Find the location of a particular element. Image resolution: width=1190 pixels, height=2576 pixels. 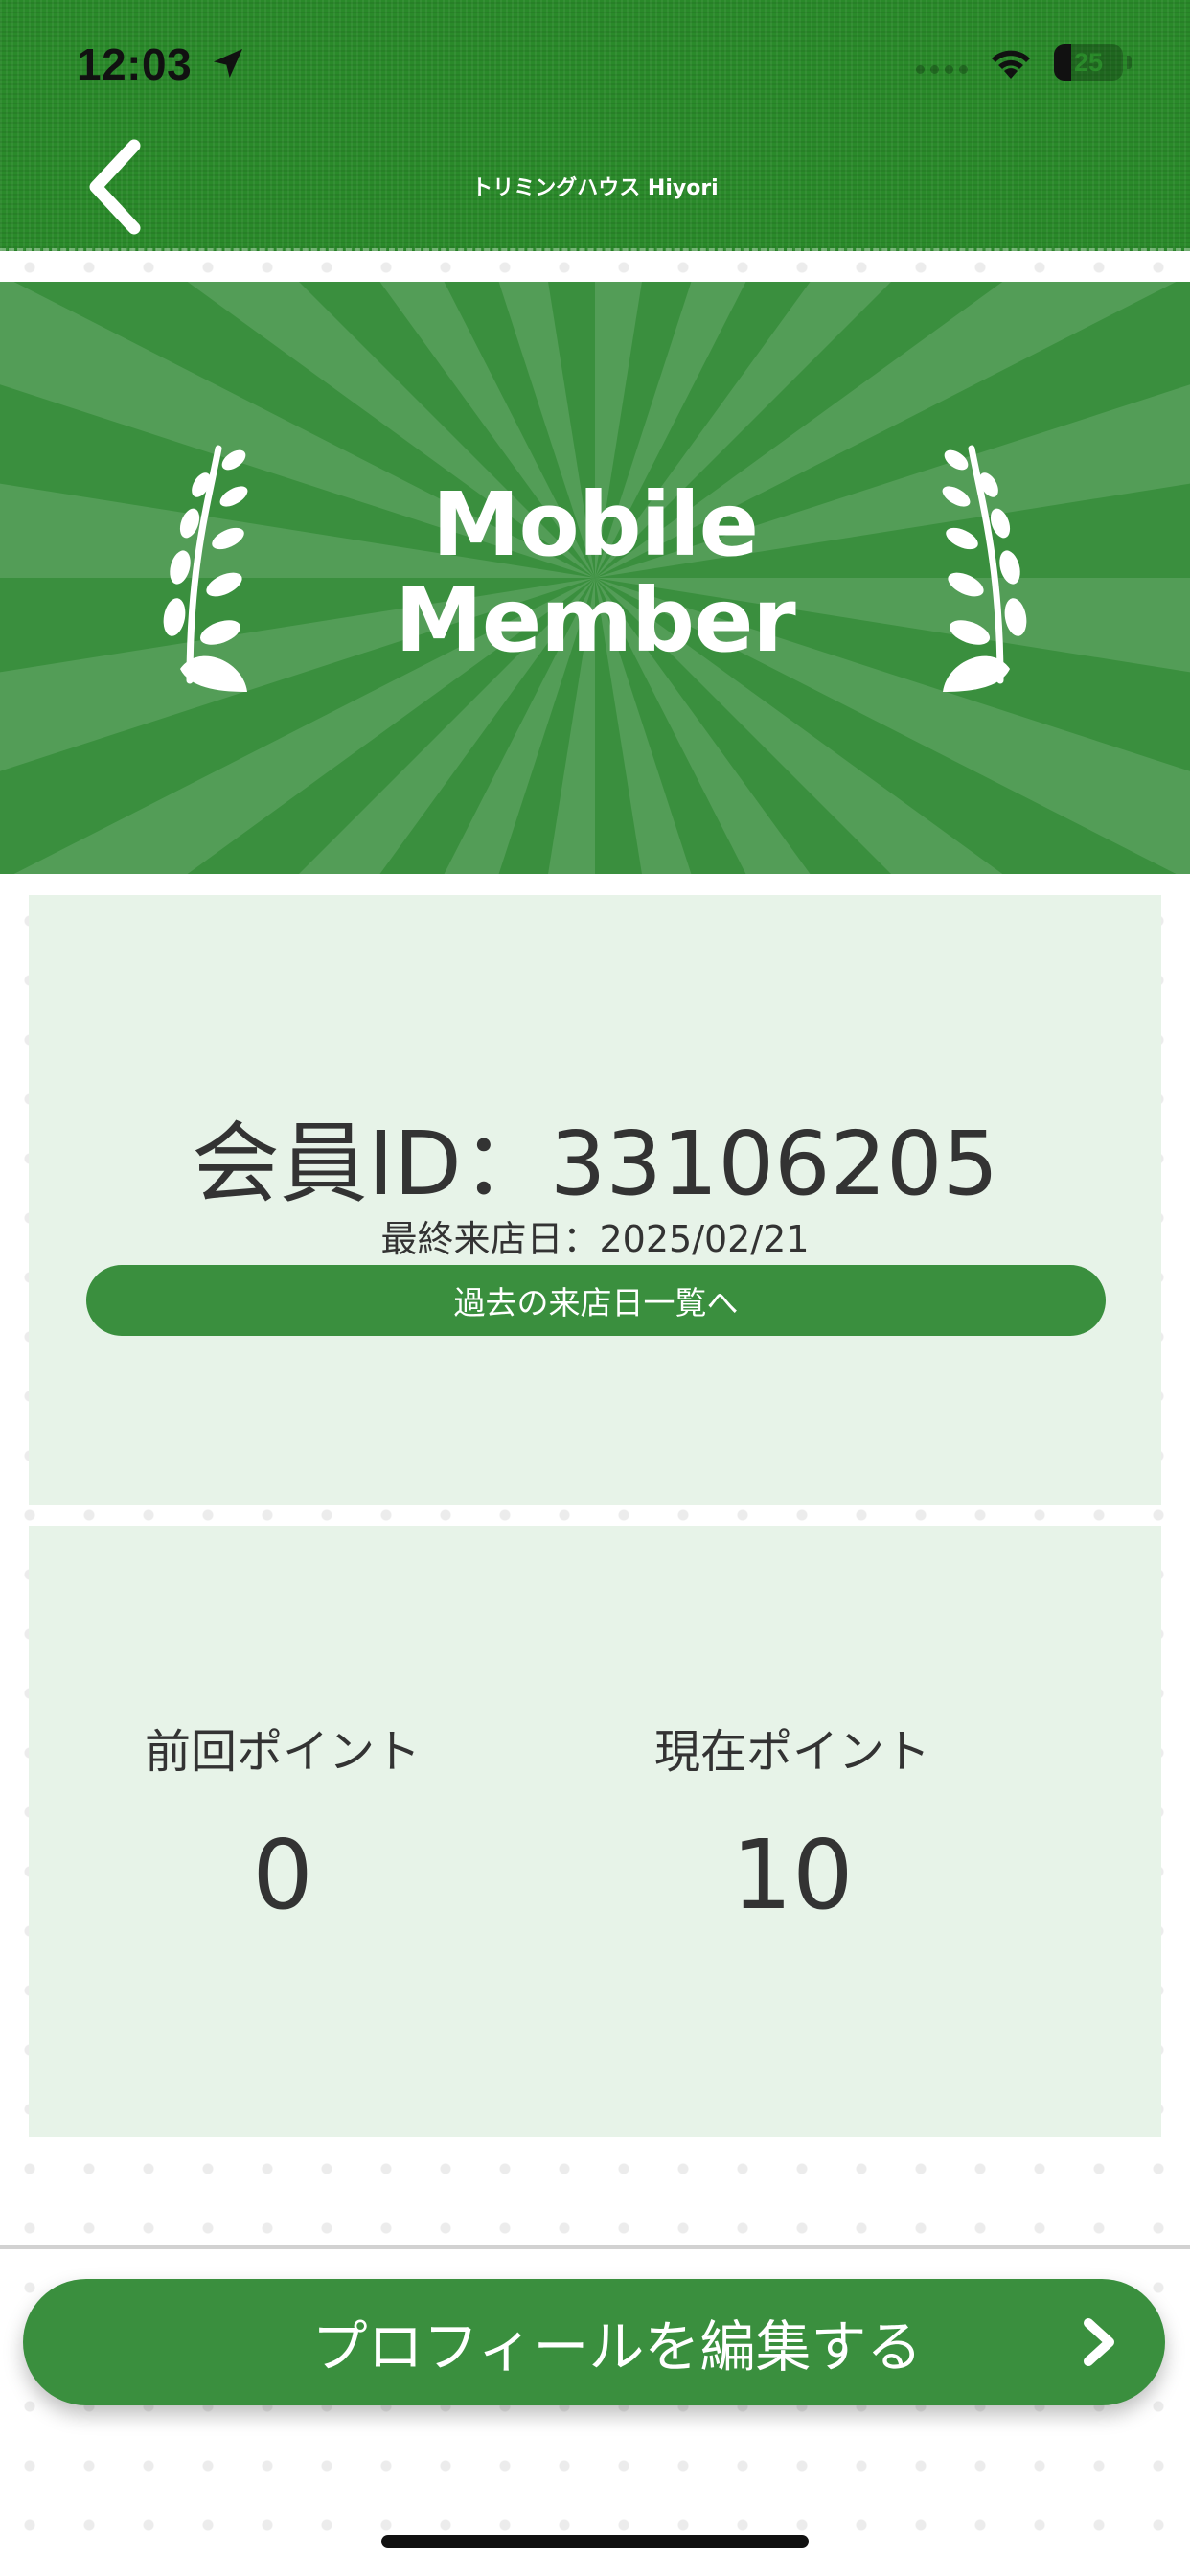

home-indicator is located at coordinates (595, 2541).